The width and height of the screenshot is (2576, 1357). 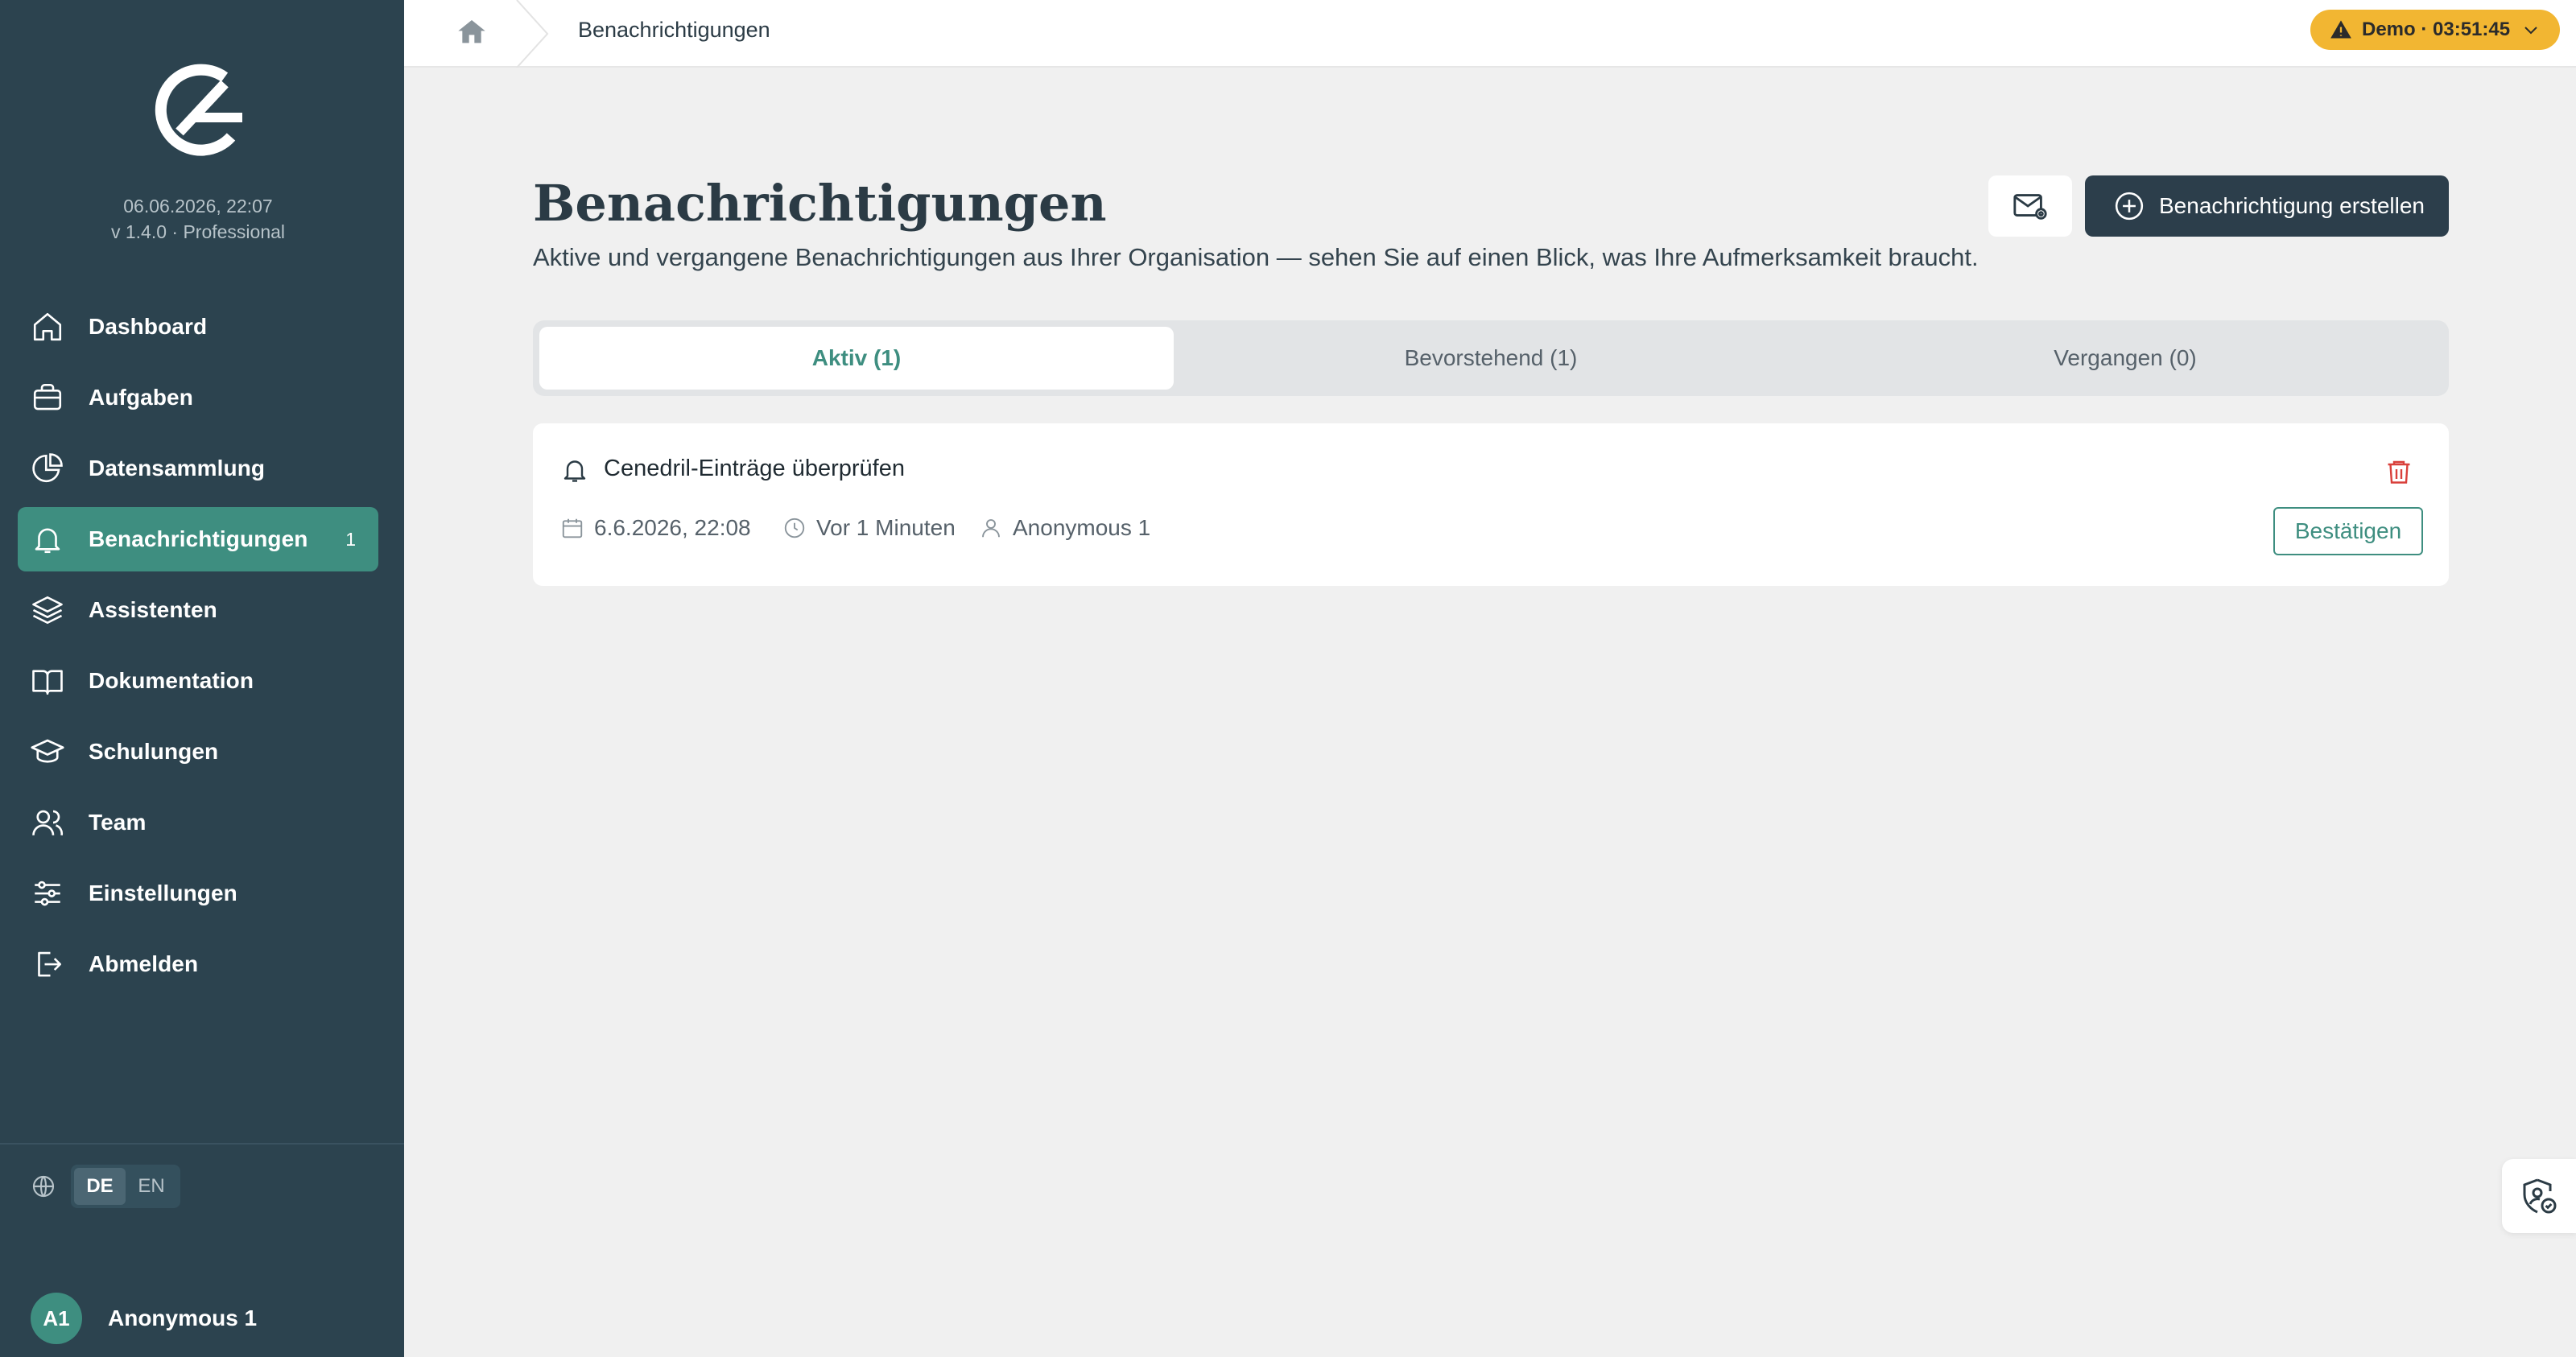 I want to click on warning-icon, so click(x=2340, y=29).